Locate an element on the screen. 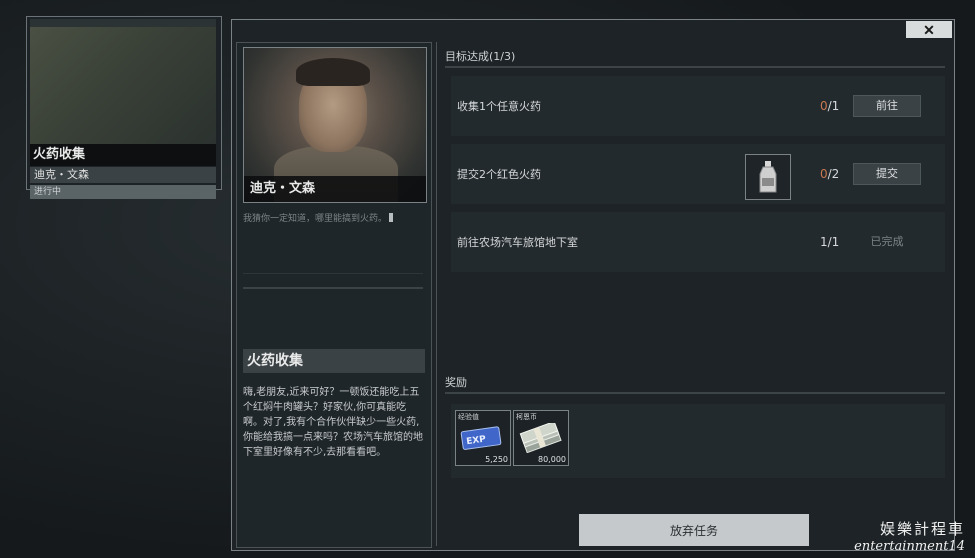 The image size is (975, 558). hint-text: 我猜你一定知道，哪里能搞到火药。 is located at coordinates (315, 219).